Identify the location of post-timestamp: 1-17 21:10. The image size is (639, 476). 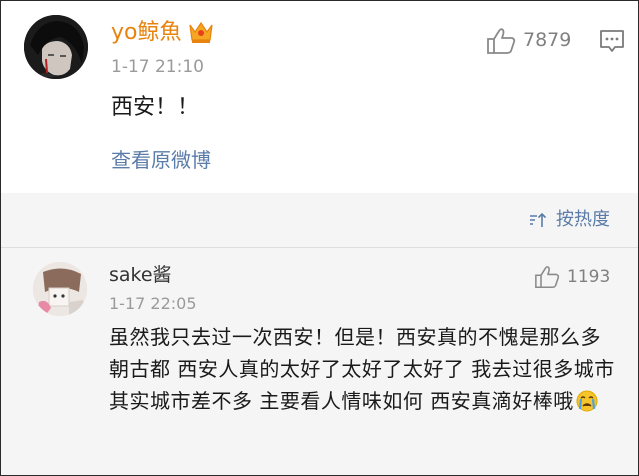
(157, 67).